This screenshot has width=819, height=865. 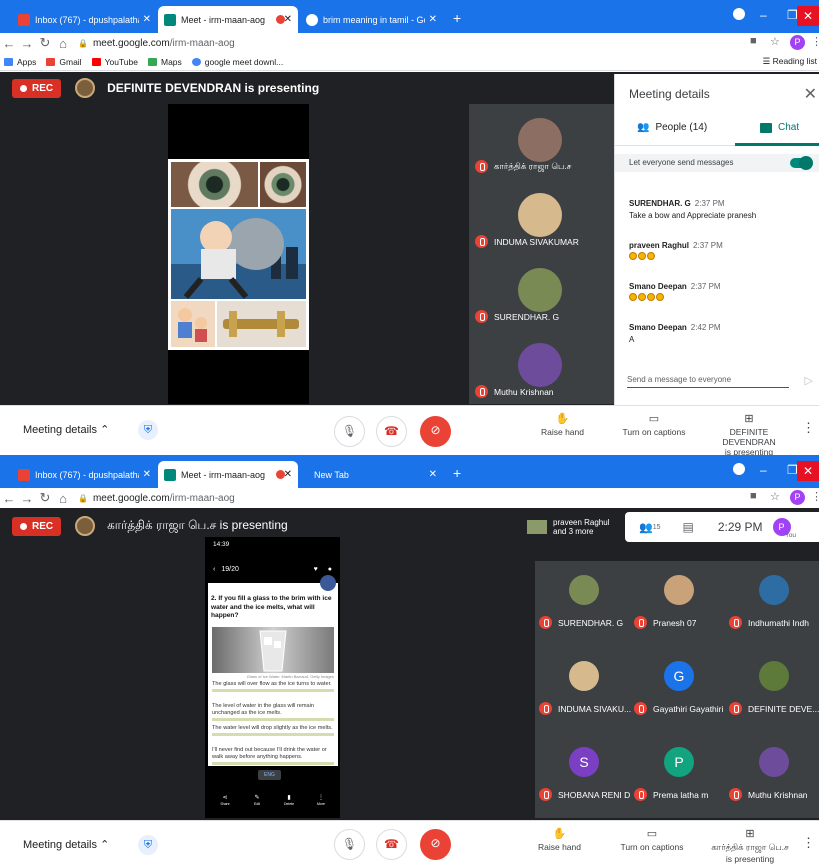 What do you see at coordinates (658, 286) in the screenshot?
I see `message-author: Smano Deepan` at bounding box center [658, 286].